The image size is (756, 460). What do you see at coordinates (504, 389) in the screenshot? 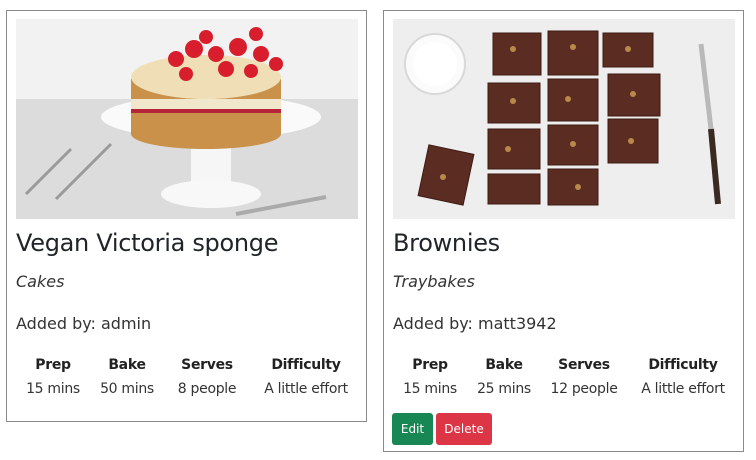
I see `stat-value: 25 mins` at bounding box center [504, 389].